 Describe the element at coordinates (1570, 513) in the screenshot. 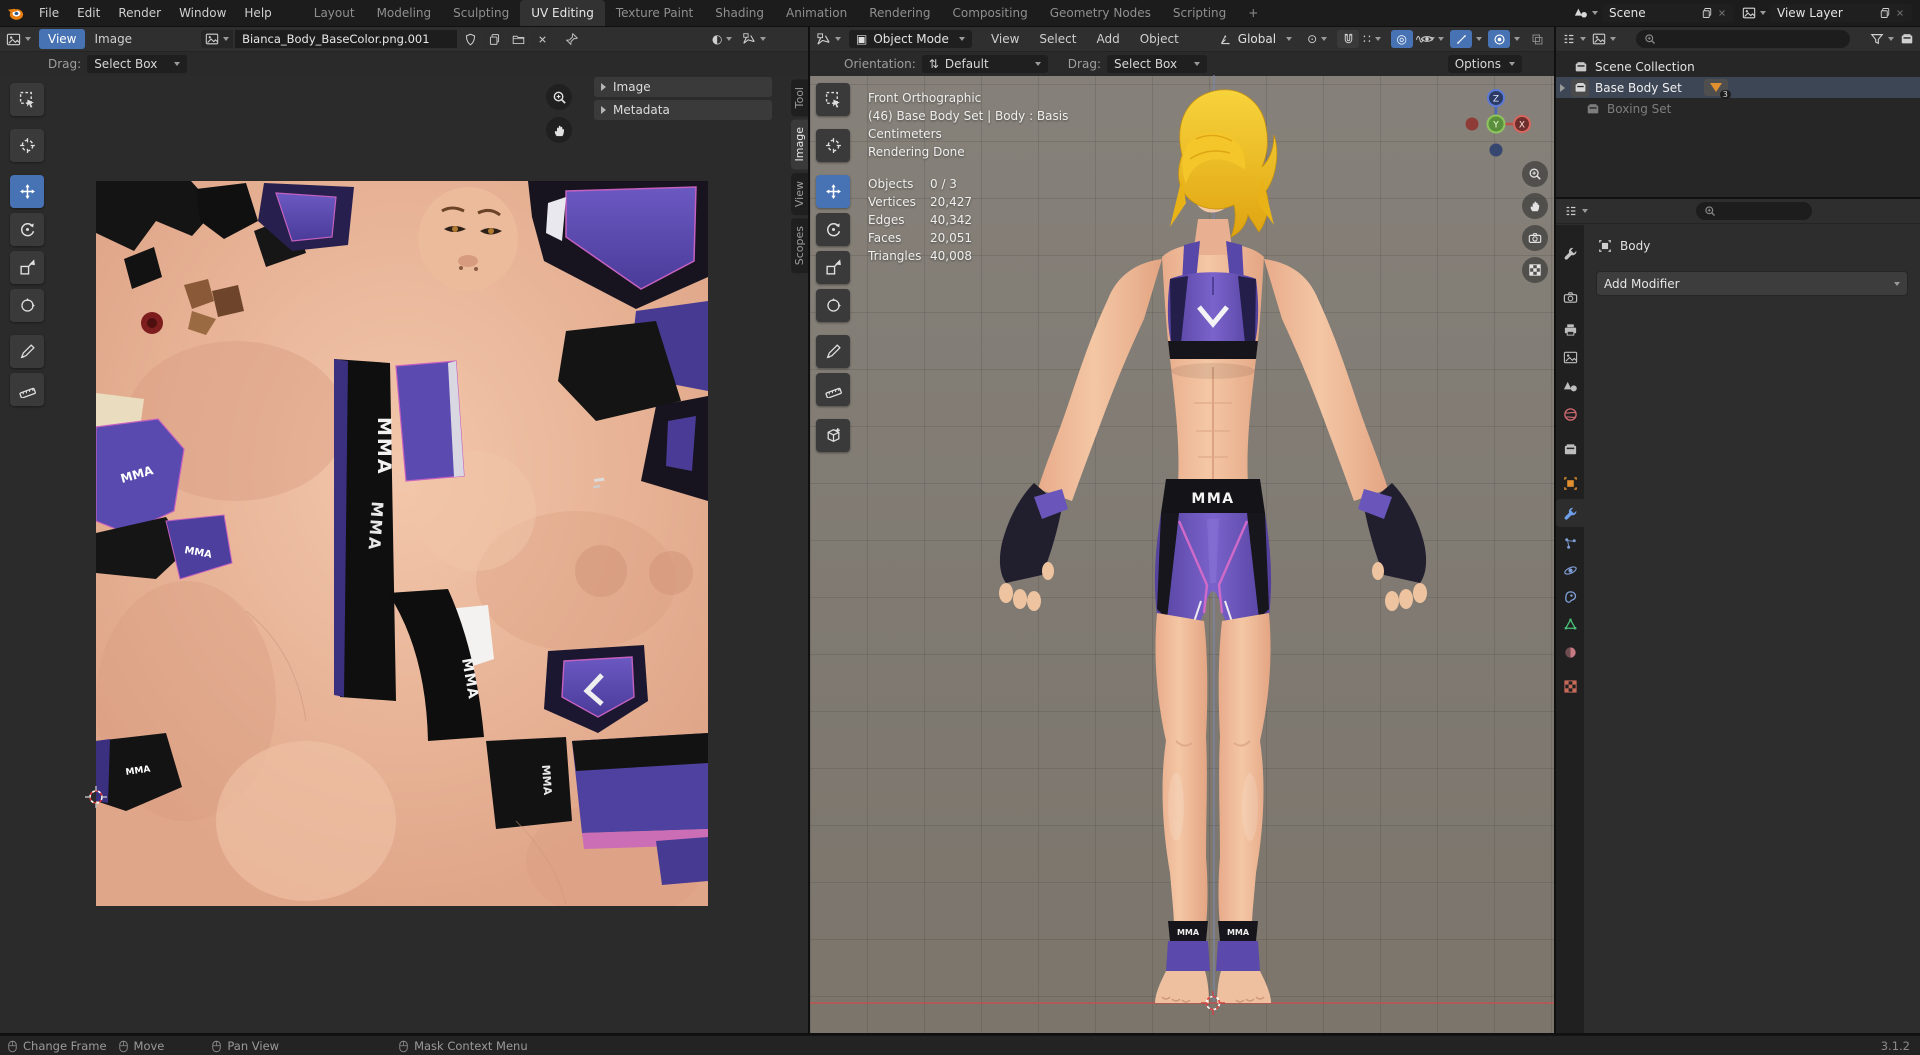

I see `props-tab-modifiers` at that location.